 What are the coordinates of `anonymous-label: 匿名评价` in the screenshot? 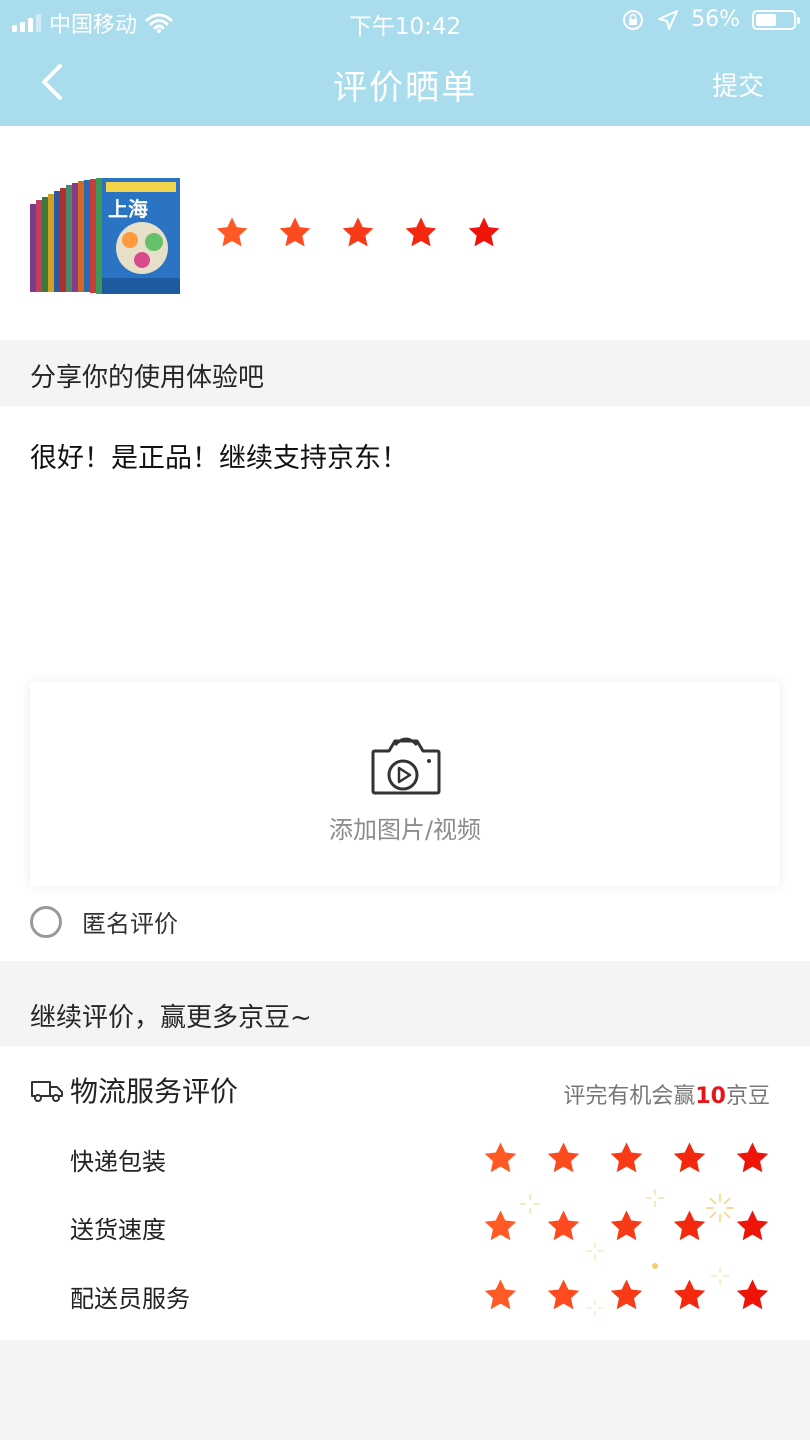 It's located at (130, 924).